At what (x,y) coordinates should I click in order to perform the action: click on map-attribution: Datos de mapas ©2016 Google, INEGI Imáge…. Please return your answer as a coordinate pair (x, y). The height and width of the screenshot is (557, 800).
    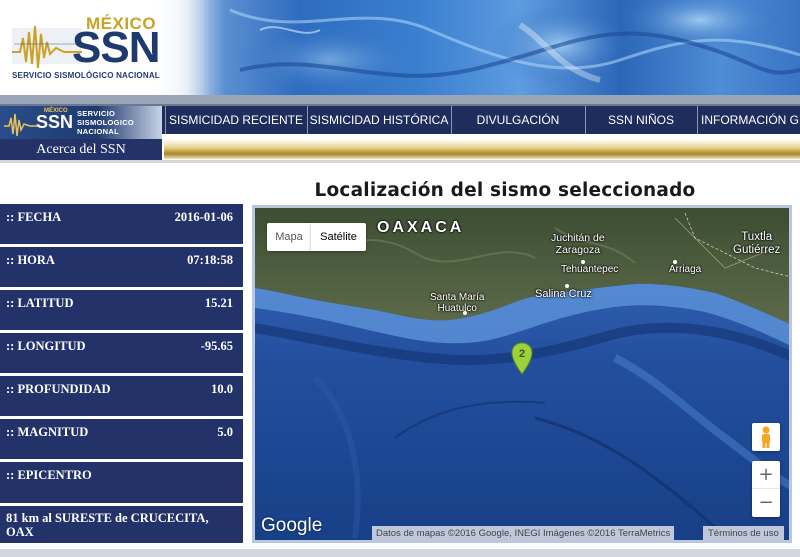
    Looking at the image, I should click on (523, 533).